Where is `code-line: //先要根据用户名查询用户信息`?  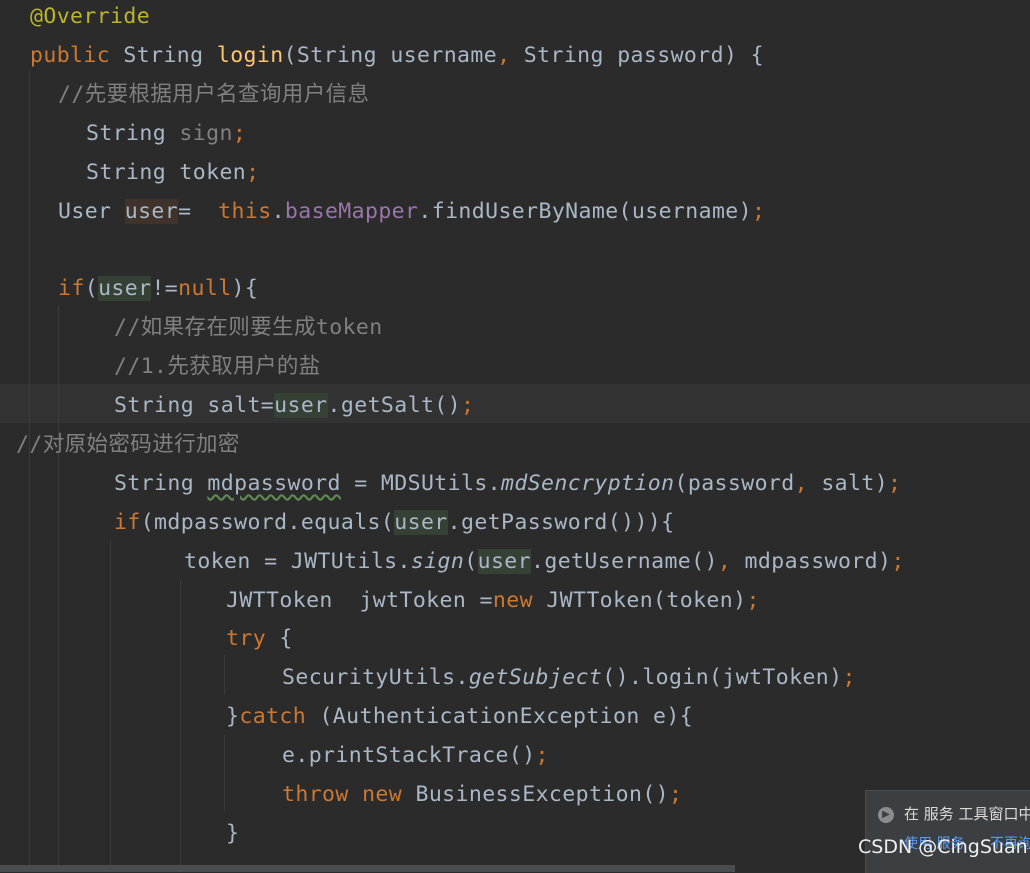
code-line: //先要根据用户名查询用户信息 is located at coordinates (213, 94).